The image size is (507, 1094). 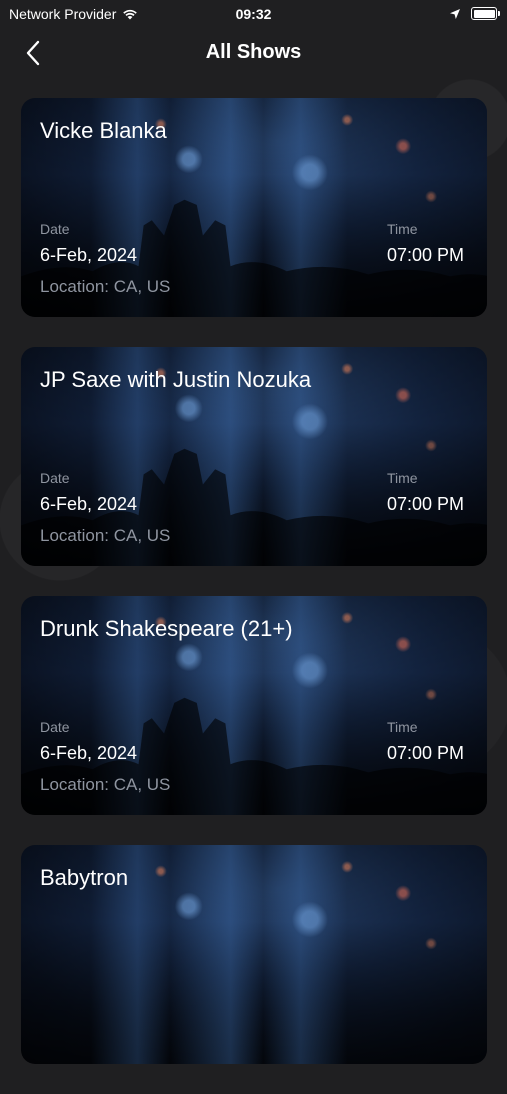 I want to click on location-arrow-icon, so click(x=455, y=13).